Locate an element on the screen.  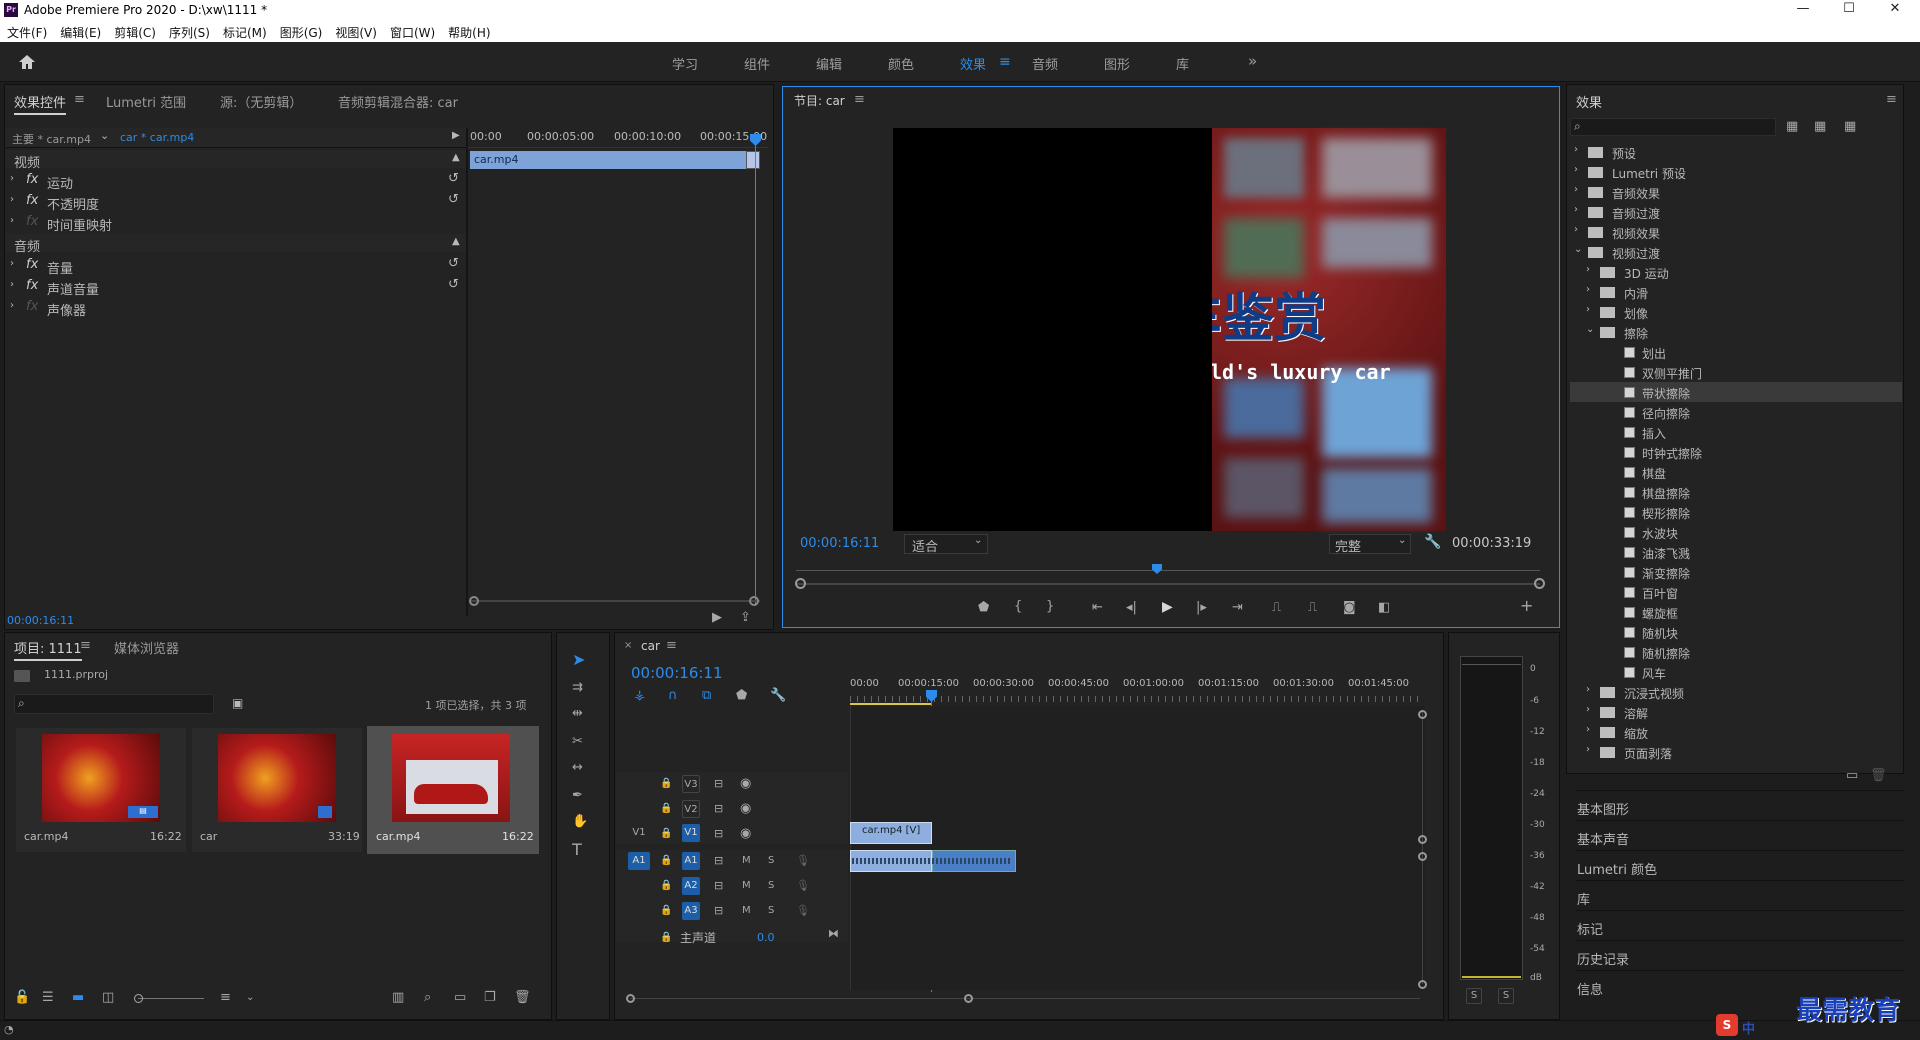
accelerated-effects-icon: ▦ is located at coordinates (1792, 127).